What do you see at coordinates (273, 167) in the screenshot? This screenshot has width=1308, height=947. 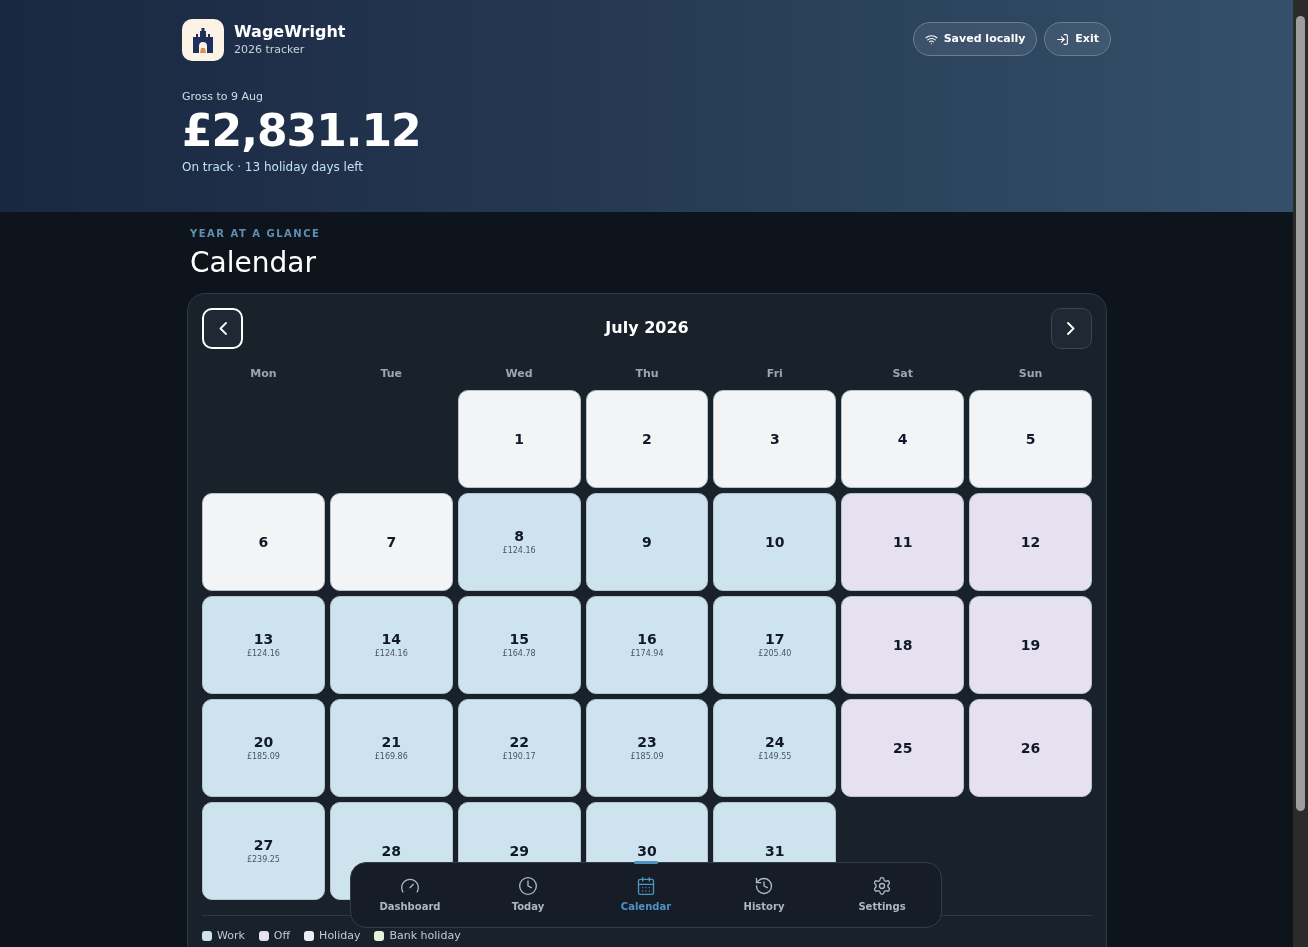 I see `status-text: On track · 13 holiday days left` at bounding box center [273, 167].